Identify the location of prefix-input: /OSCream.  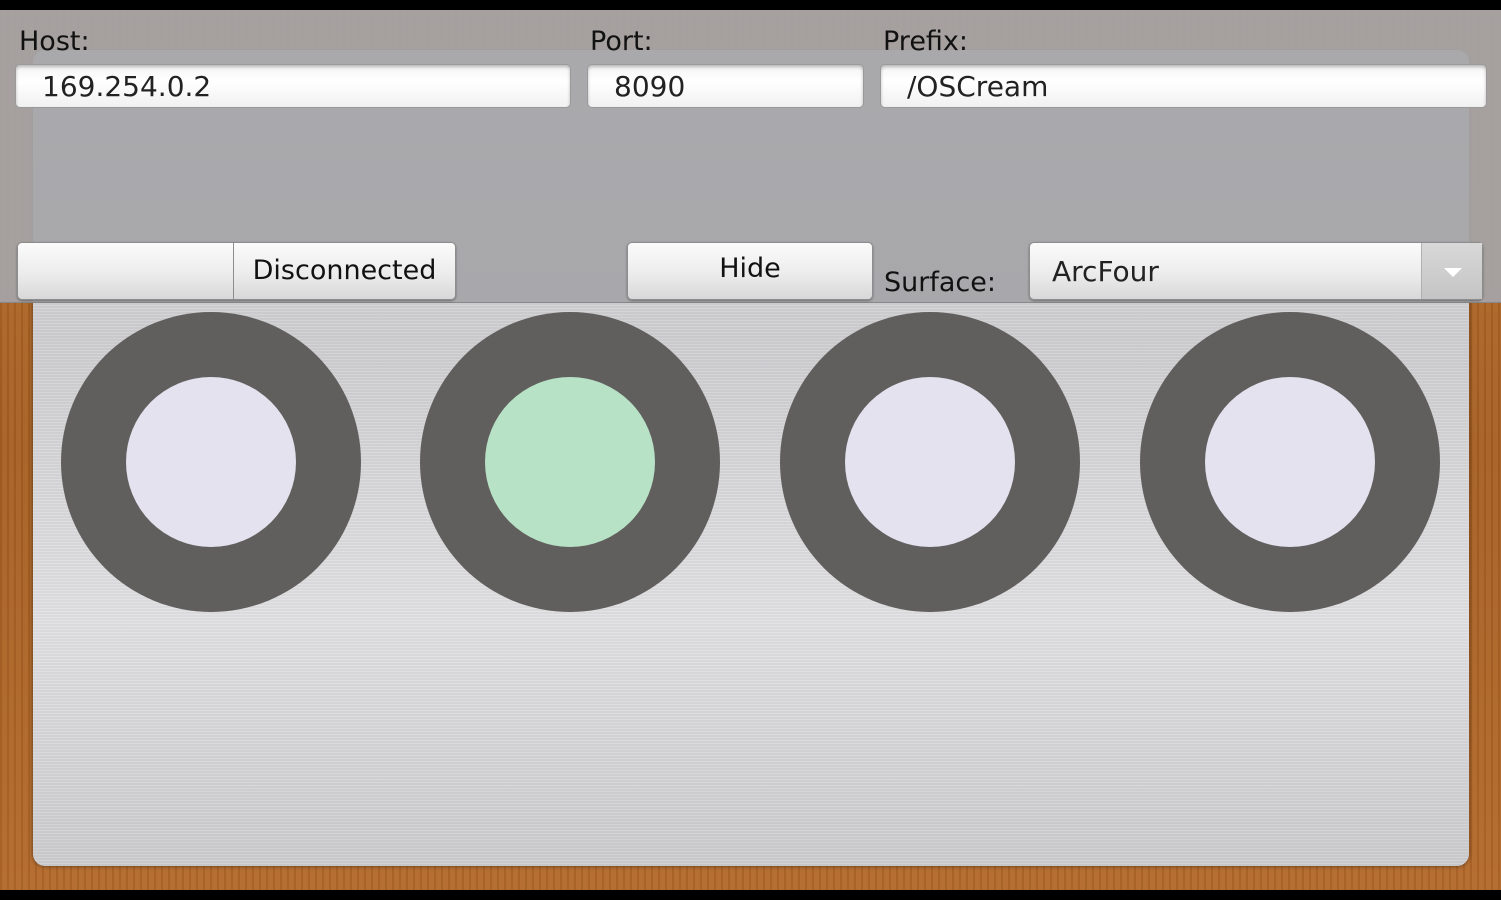
(1183, 86).